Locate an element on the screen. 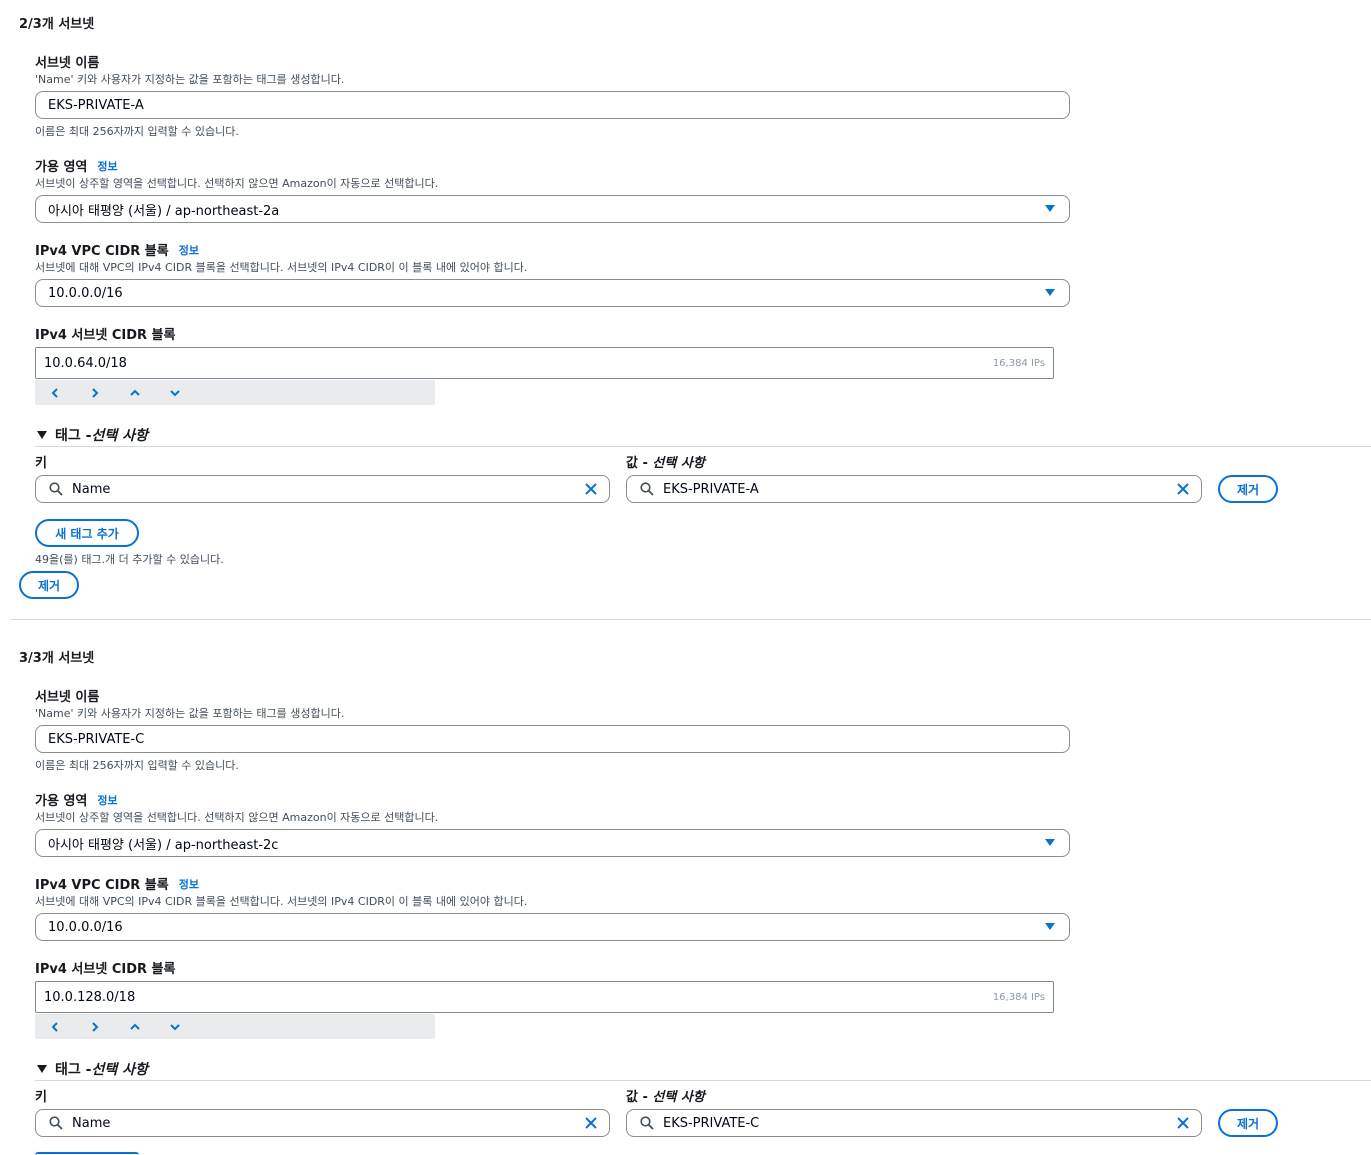  tag-value-value: EKS-PRIVATE-A is located at coordinates (711, 489).